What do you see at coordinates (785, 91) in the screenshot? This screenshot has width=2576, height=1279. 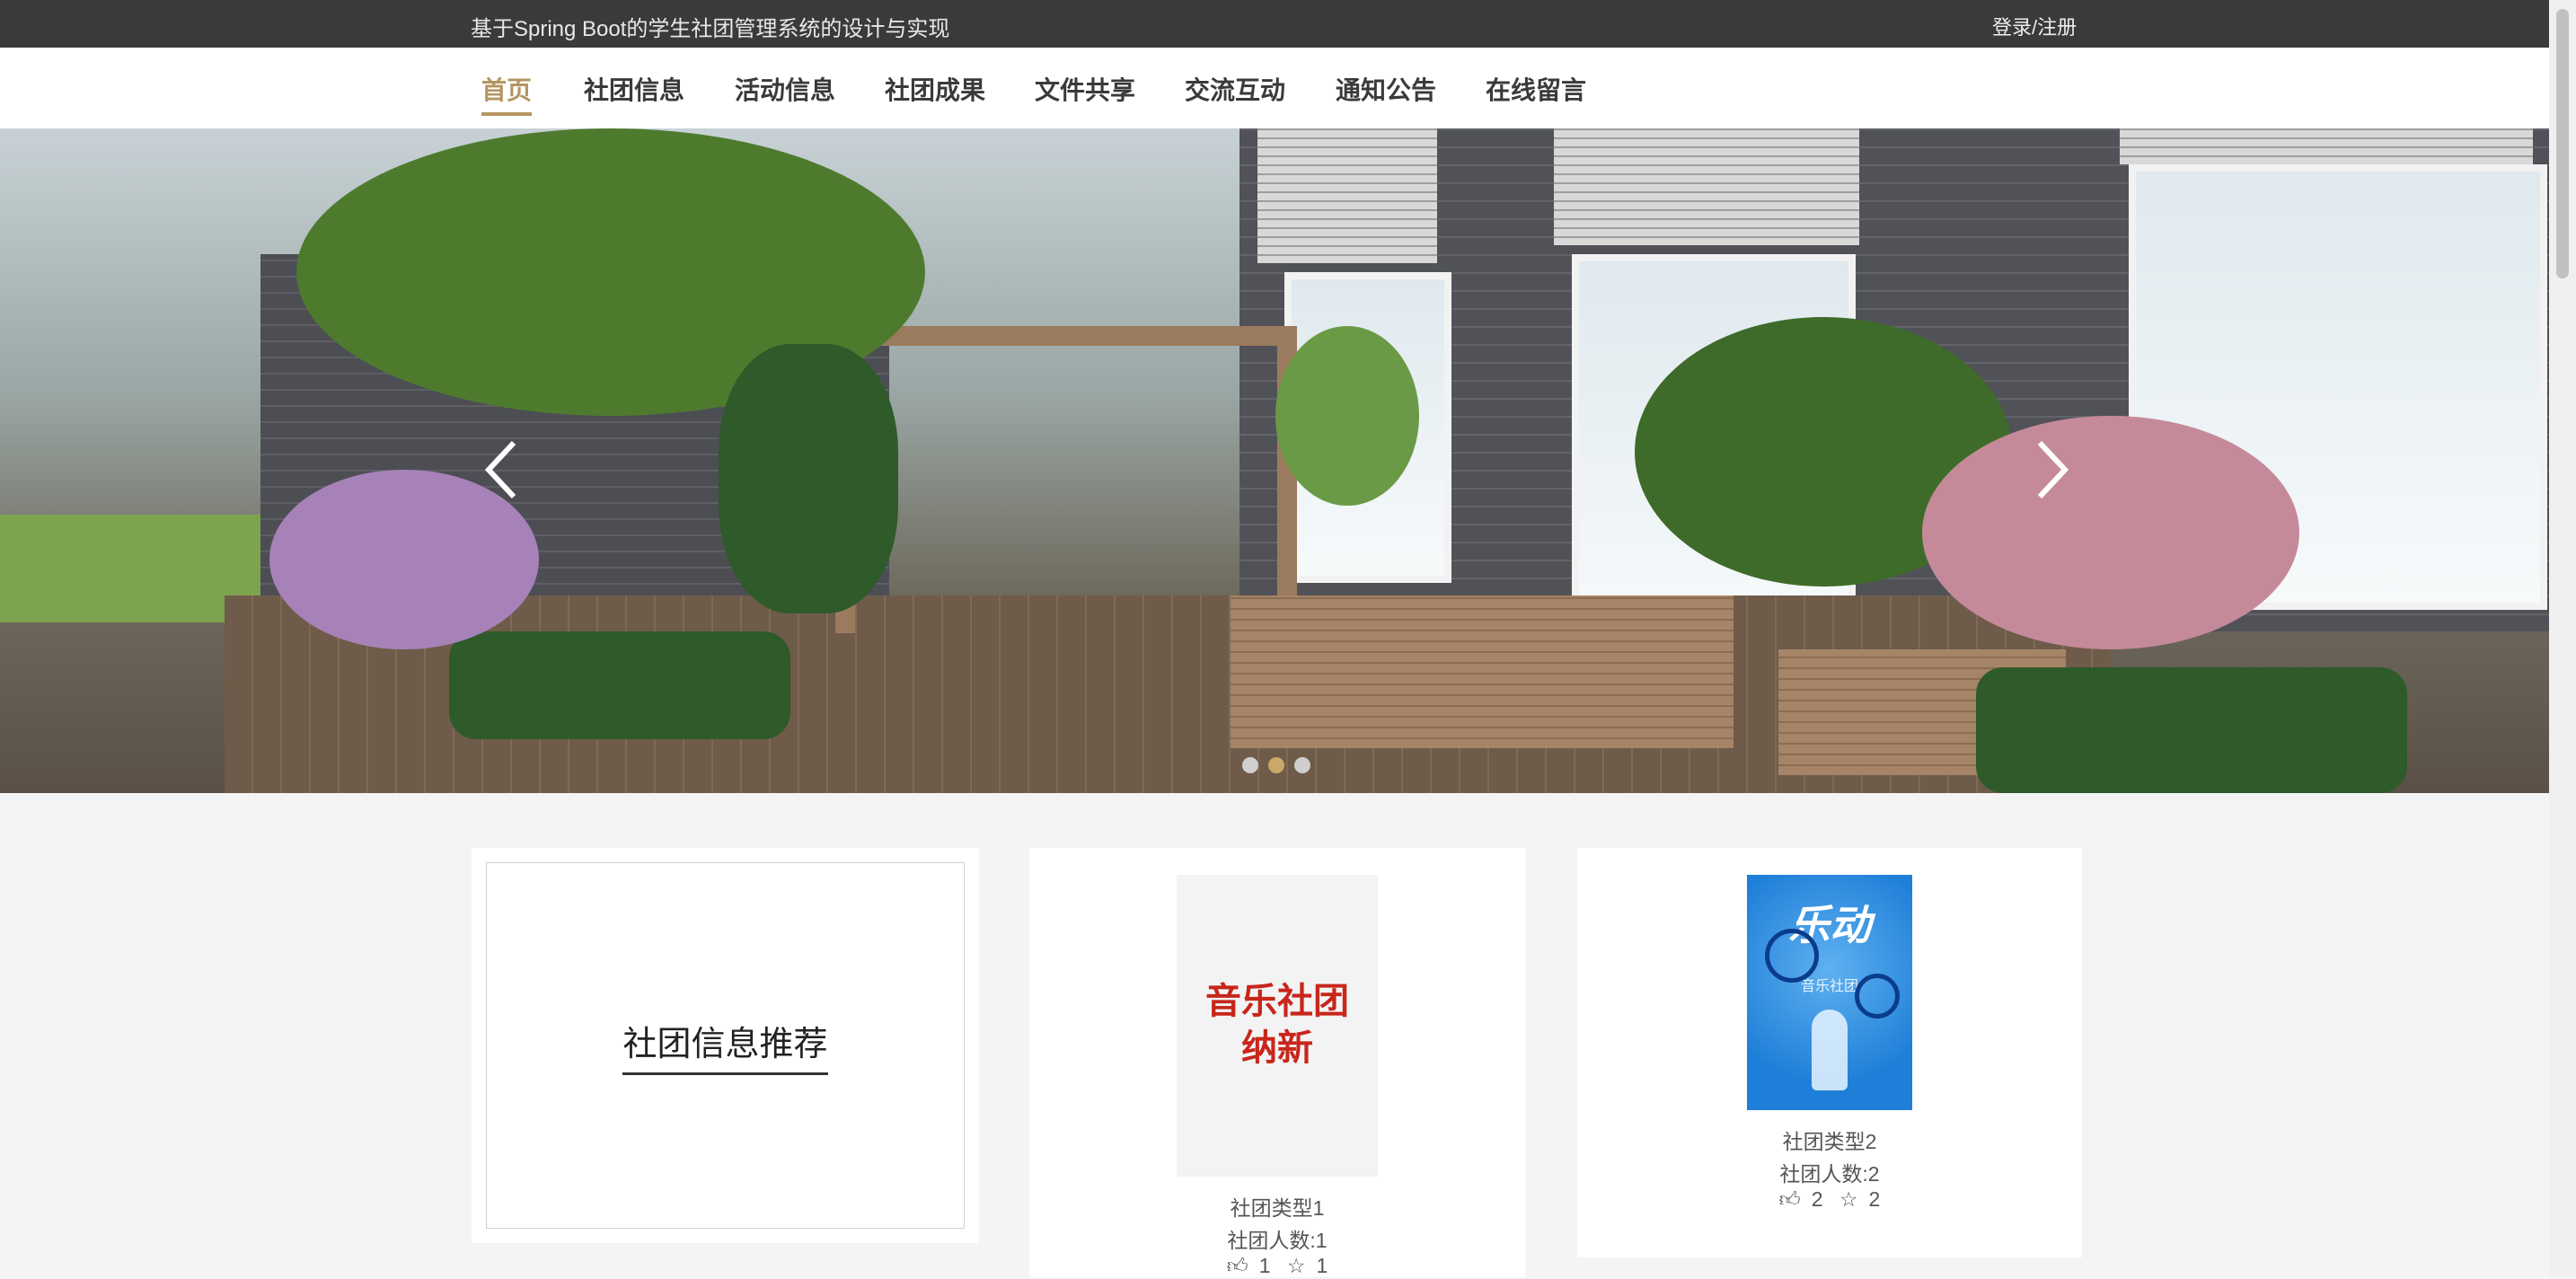 I see `nav-item-activity-info: 活动信息` at bounding box center [785, 91].